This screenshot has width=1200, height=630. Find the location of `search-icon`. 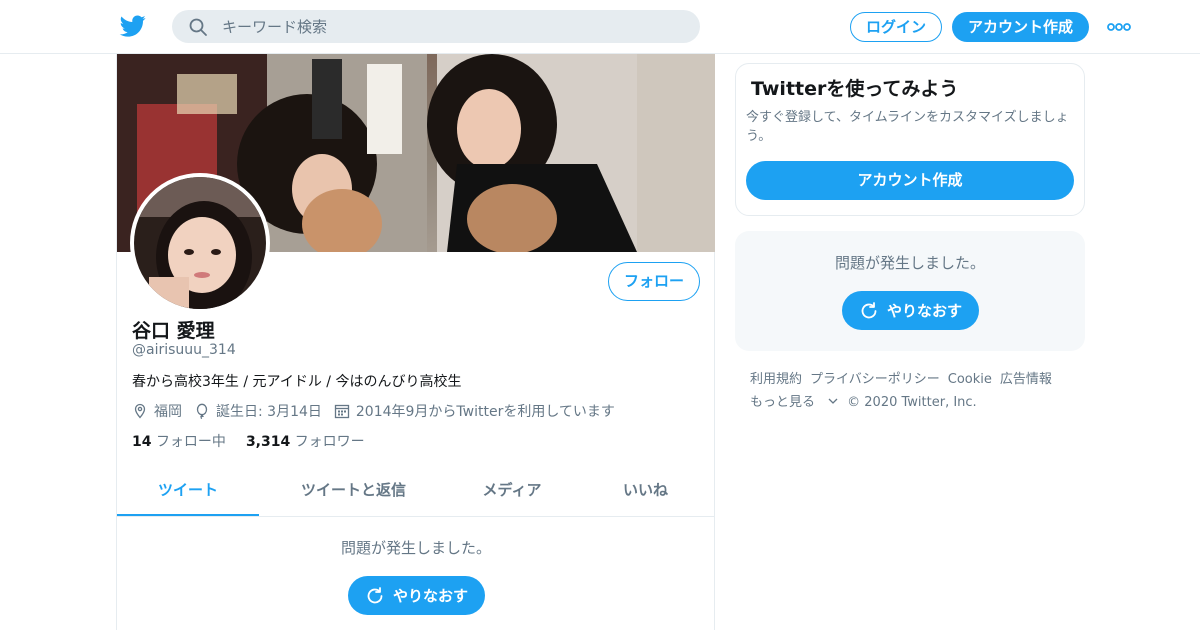

search-icon is located at coordinates (198, 27).